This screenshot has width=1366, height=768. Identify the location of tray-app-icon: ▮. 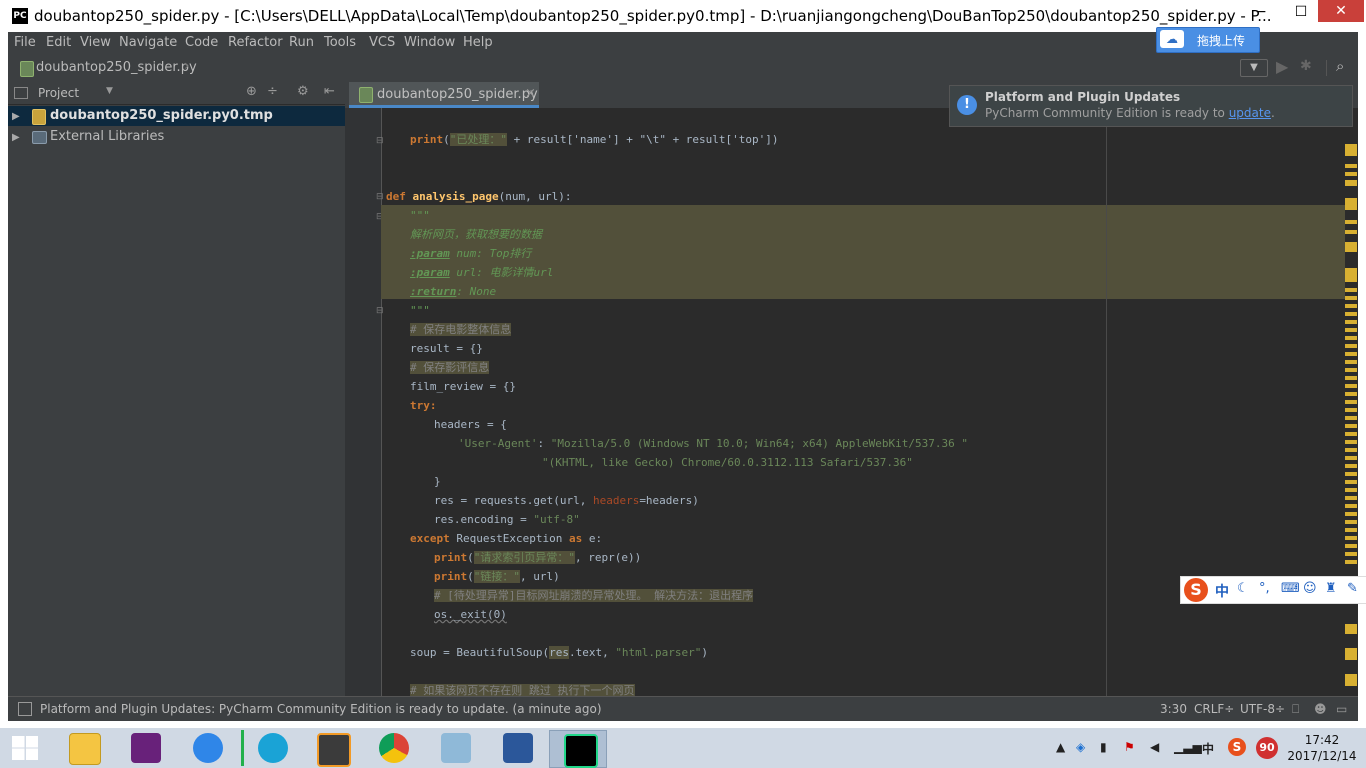
(1103, 747).